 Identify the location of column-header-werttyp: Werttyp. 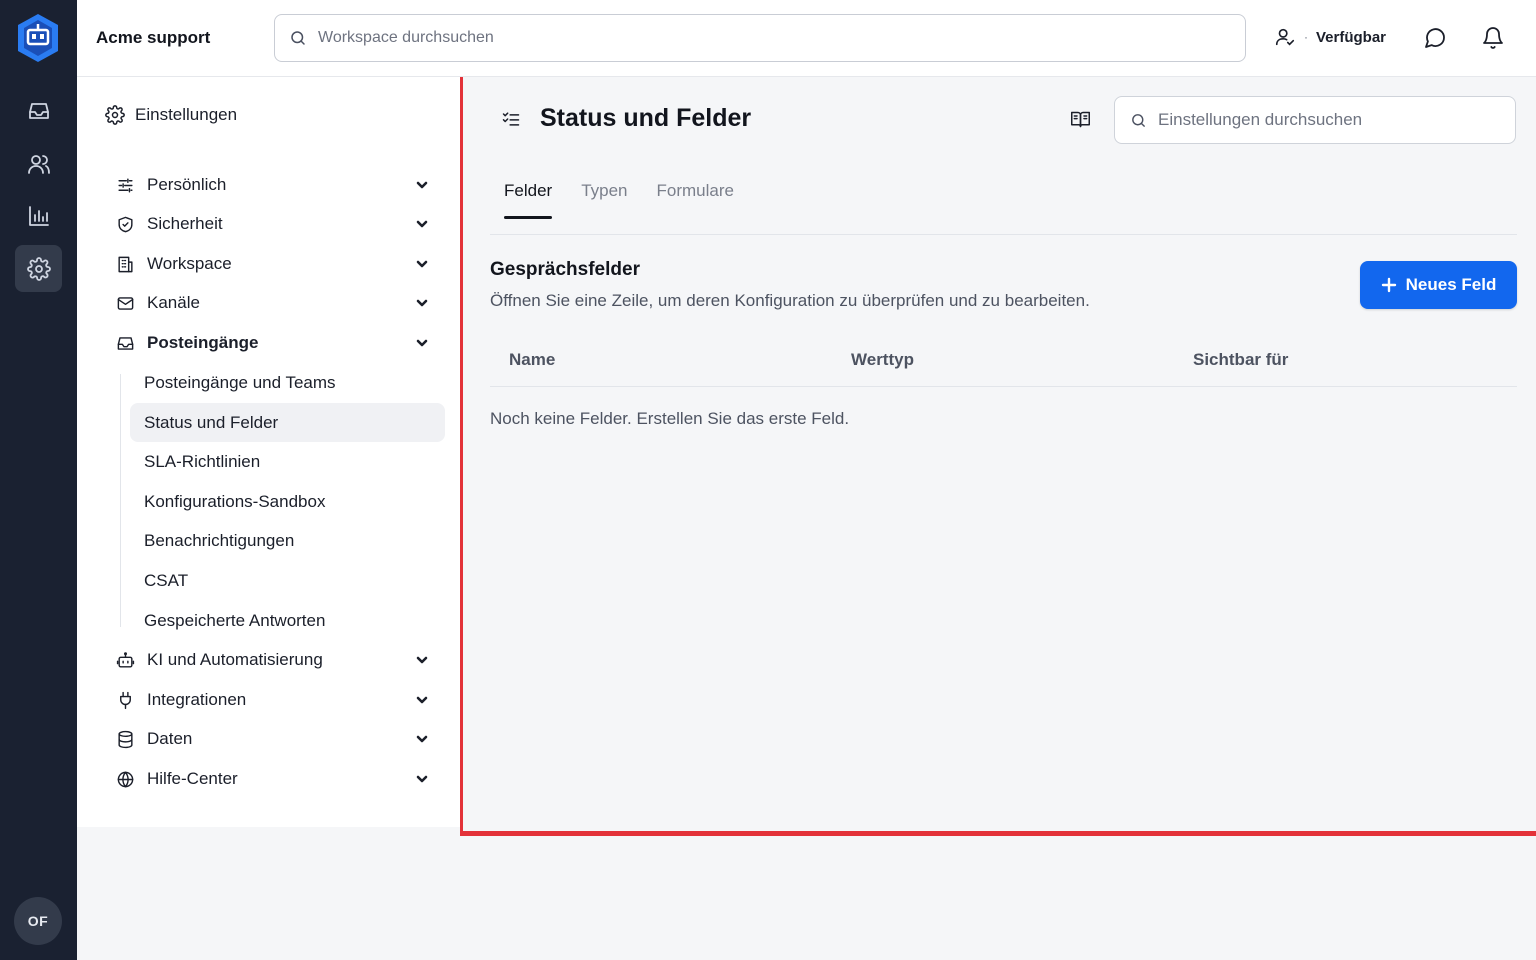
(882, 360).